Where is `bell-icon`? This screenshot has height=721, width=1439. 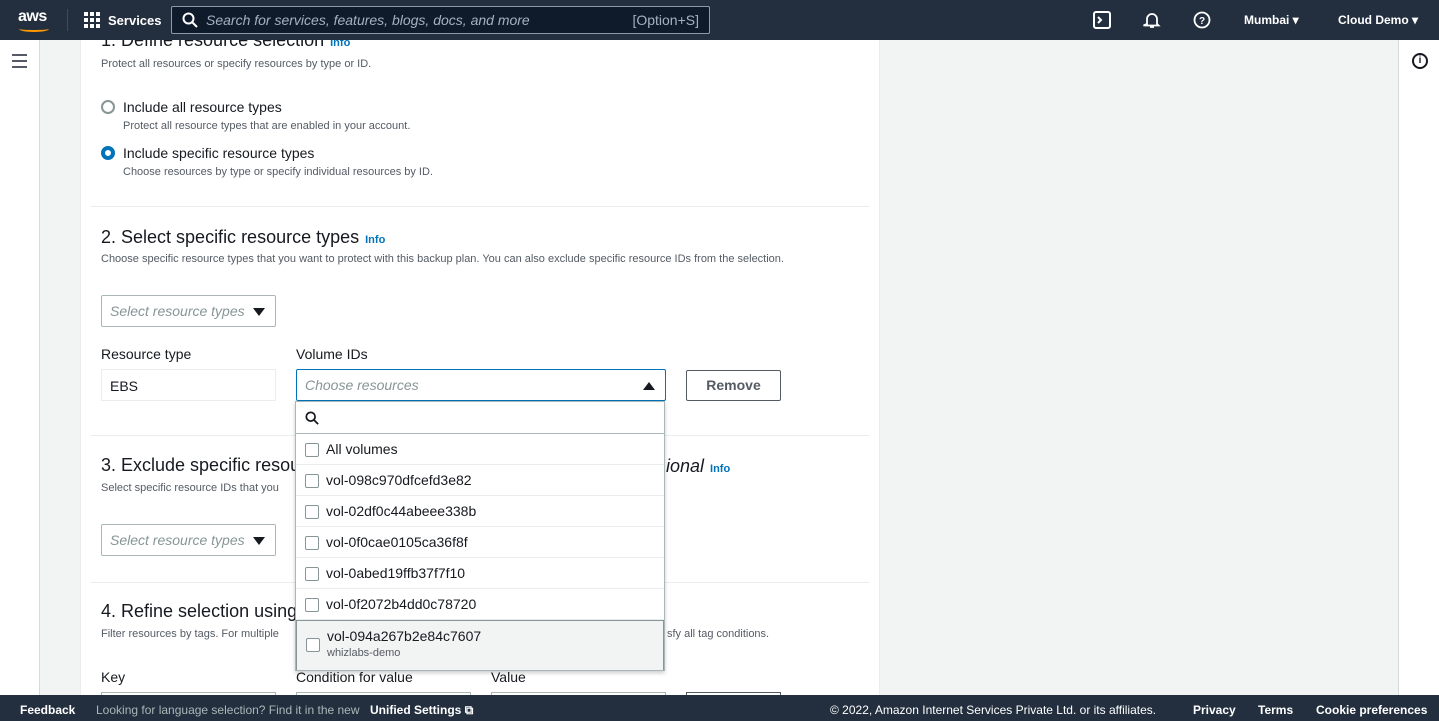
bell-icon is located at coordinates (1152, 20).